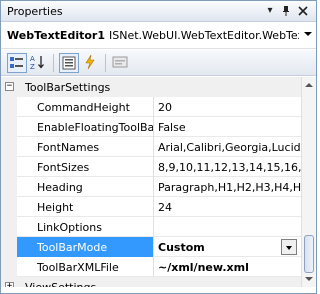 This screenshot has height=294, width=320. What do you see at coordinates (151, 107) in the screenshot?
I see `property-row-commandheight: CommandHeight 20` at bounding box center [151, 107].